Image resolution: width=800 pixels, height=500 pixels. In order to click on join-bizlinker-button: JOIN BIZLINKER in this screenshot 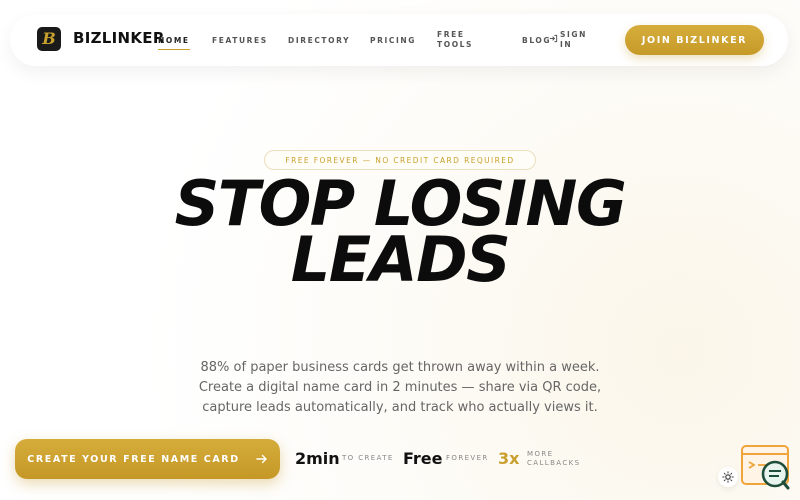, I will do `click(694, 40)`.